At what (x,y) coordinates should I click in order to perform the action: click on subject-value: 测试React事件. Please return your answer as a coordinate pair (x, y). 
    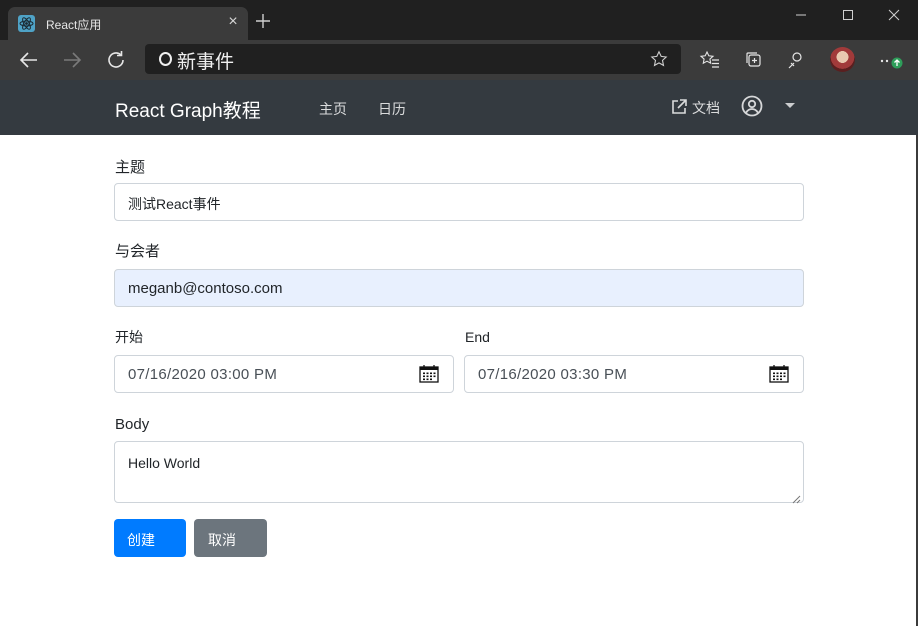
    Looking at the image, I should click on (174, 204).